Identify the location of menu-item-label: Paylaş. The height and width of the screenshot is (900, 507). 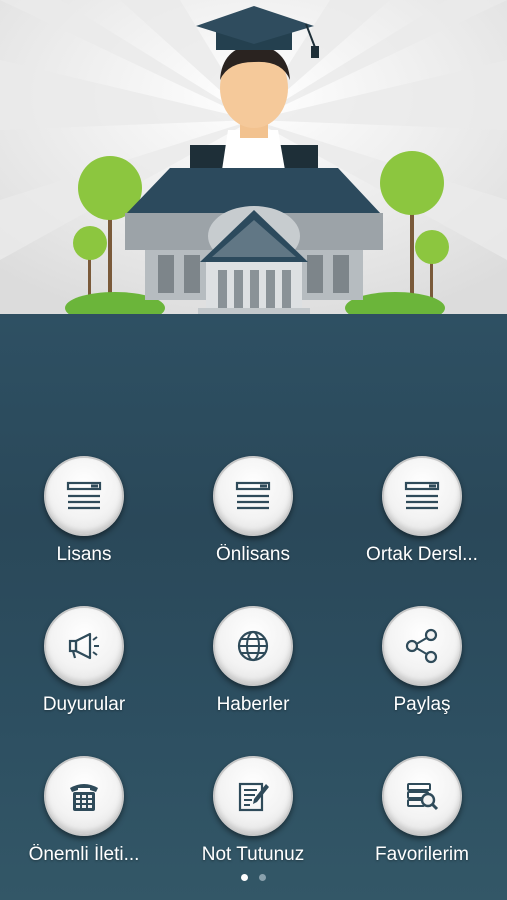
(422, 704).